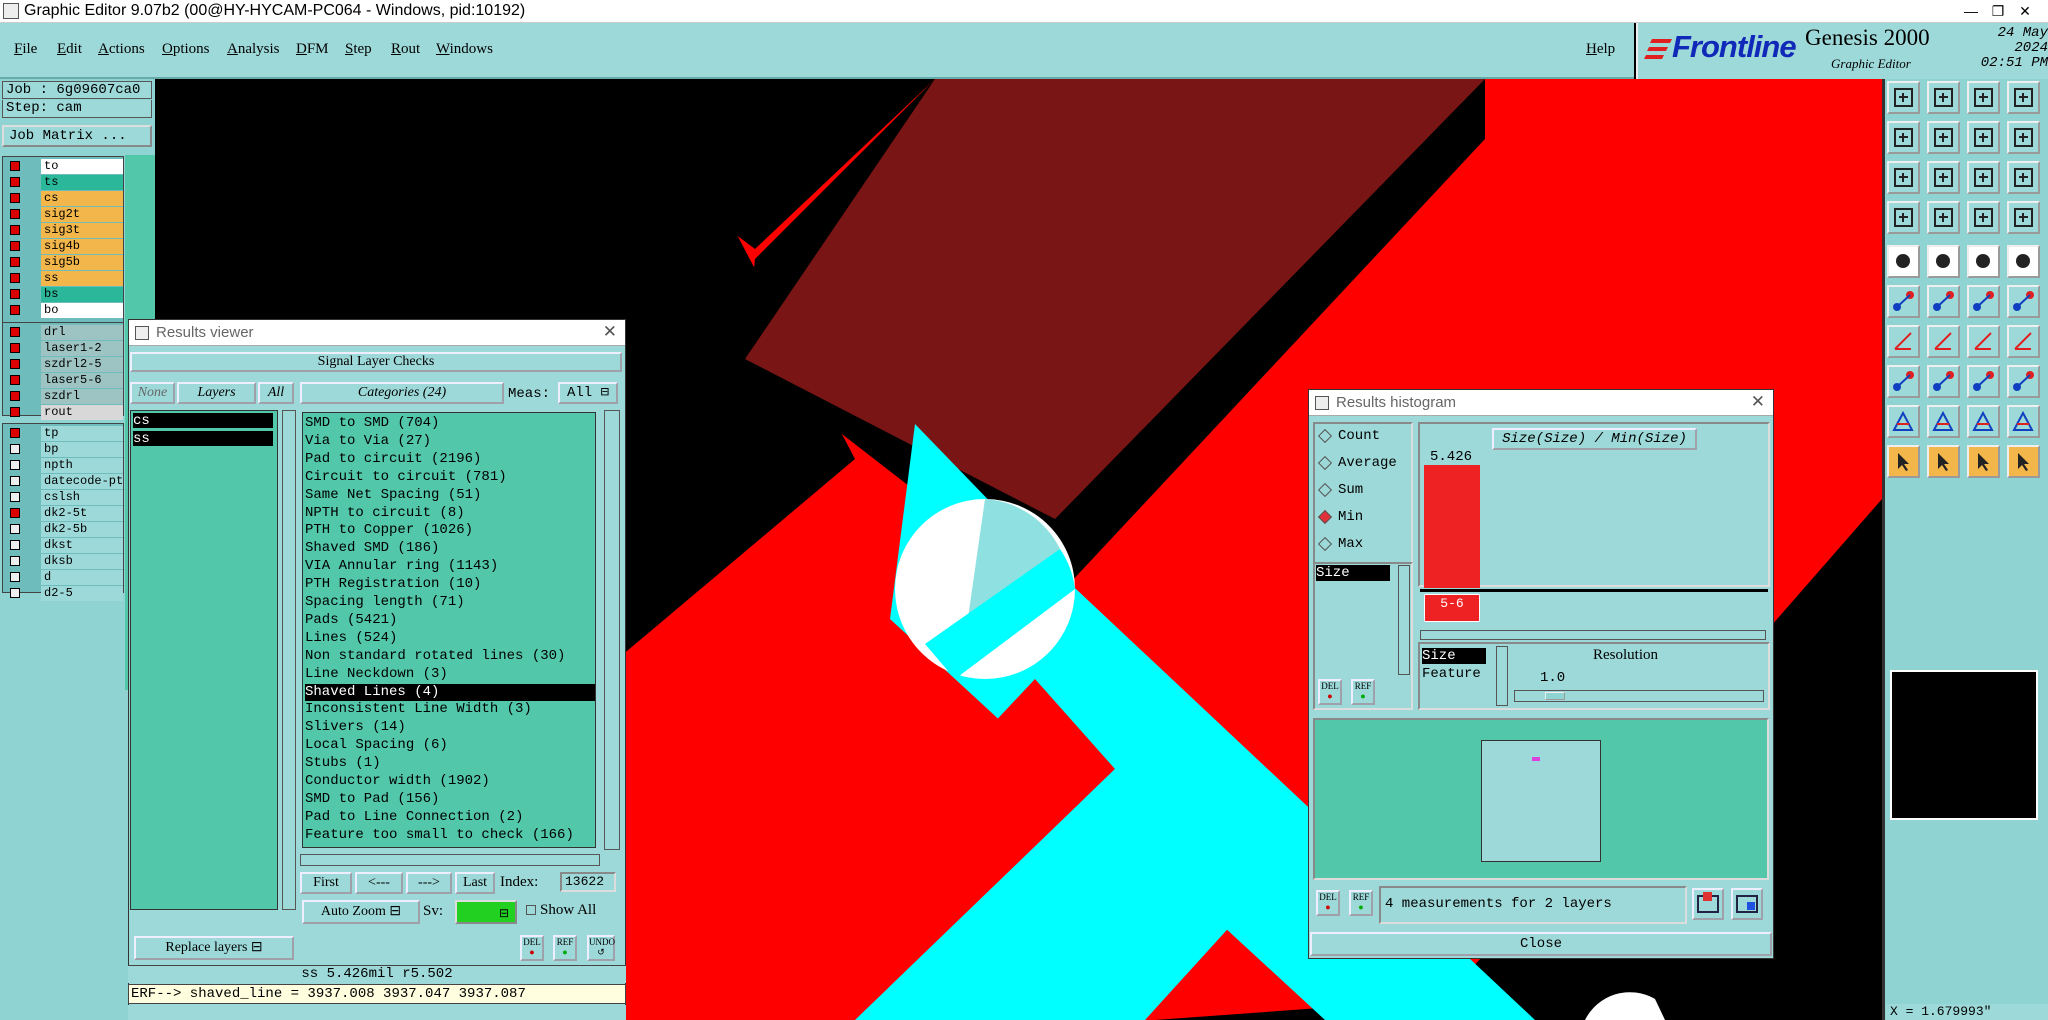 Image resolution: width=2048 pixels, height=1020 pixels. I want to click on layer-name: datecode-pt, so click(82, 481).